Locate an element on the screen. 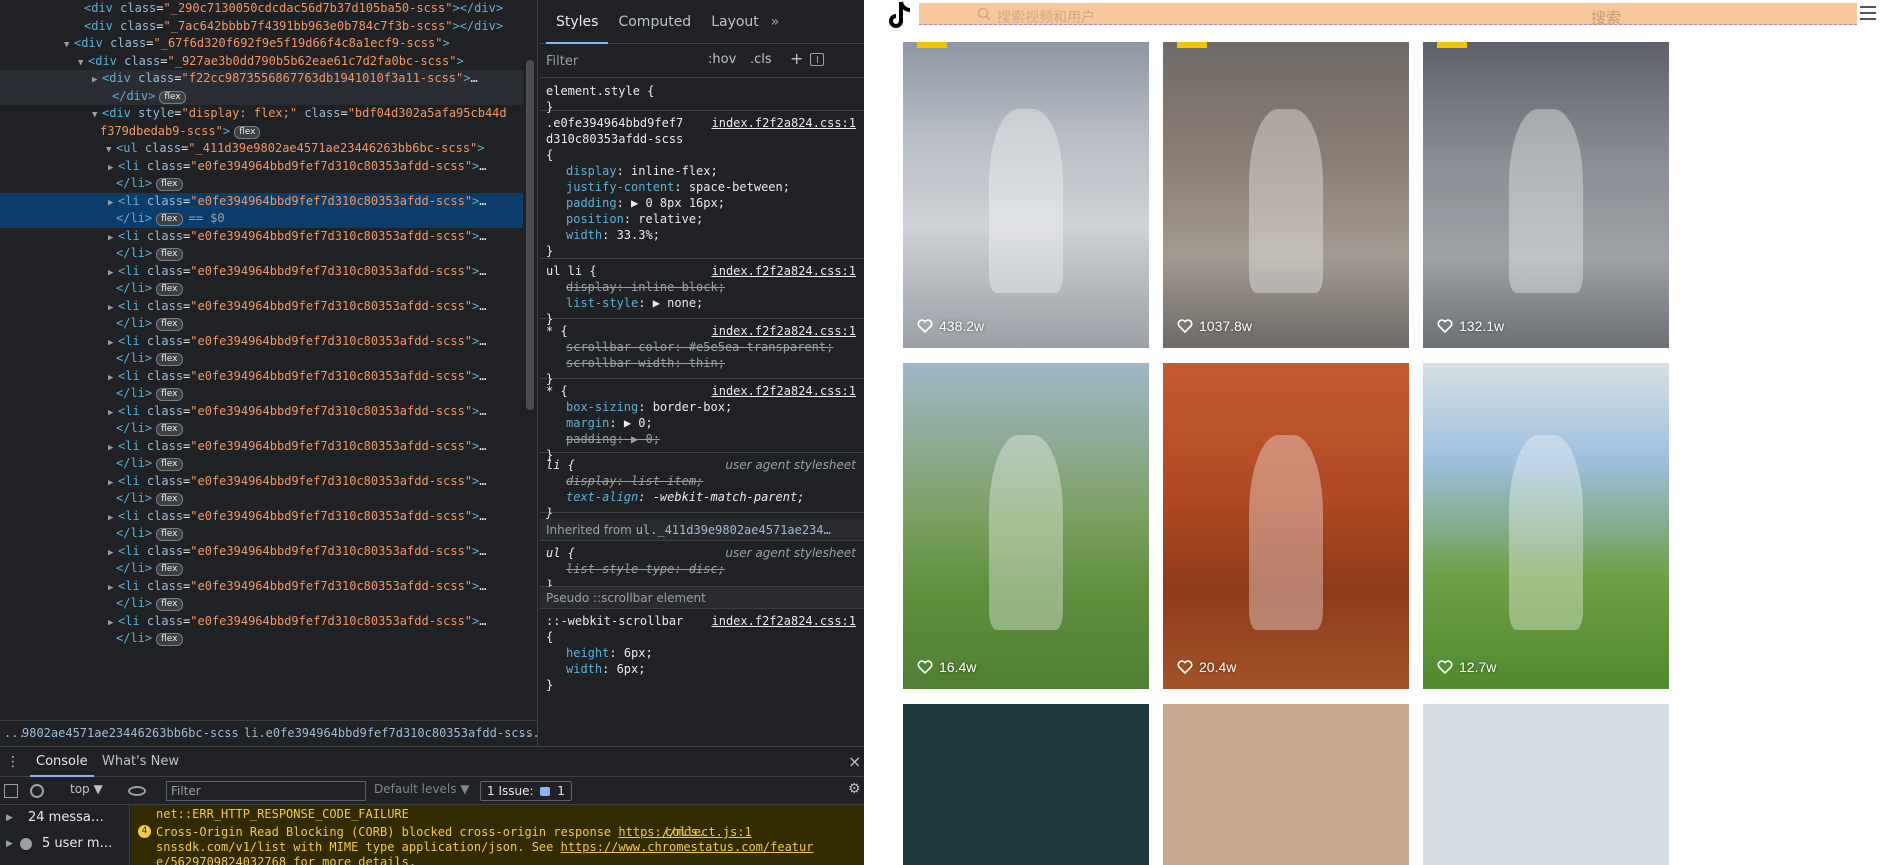 The width and height of the screenshot is (1892, 865). hov-button: :hov is located at coordinates (722, 59).